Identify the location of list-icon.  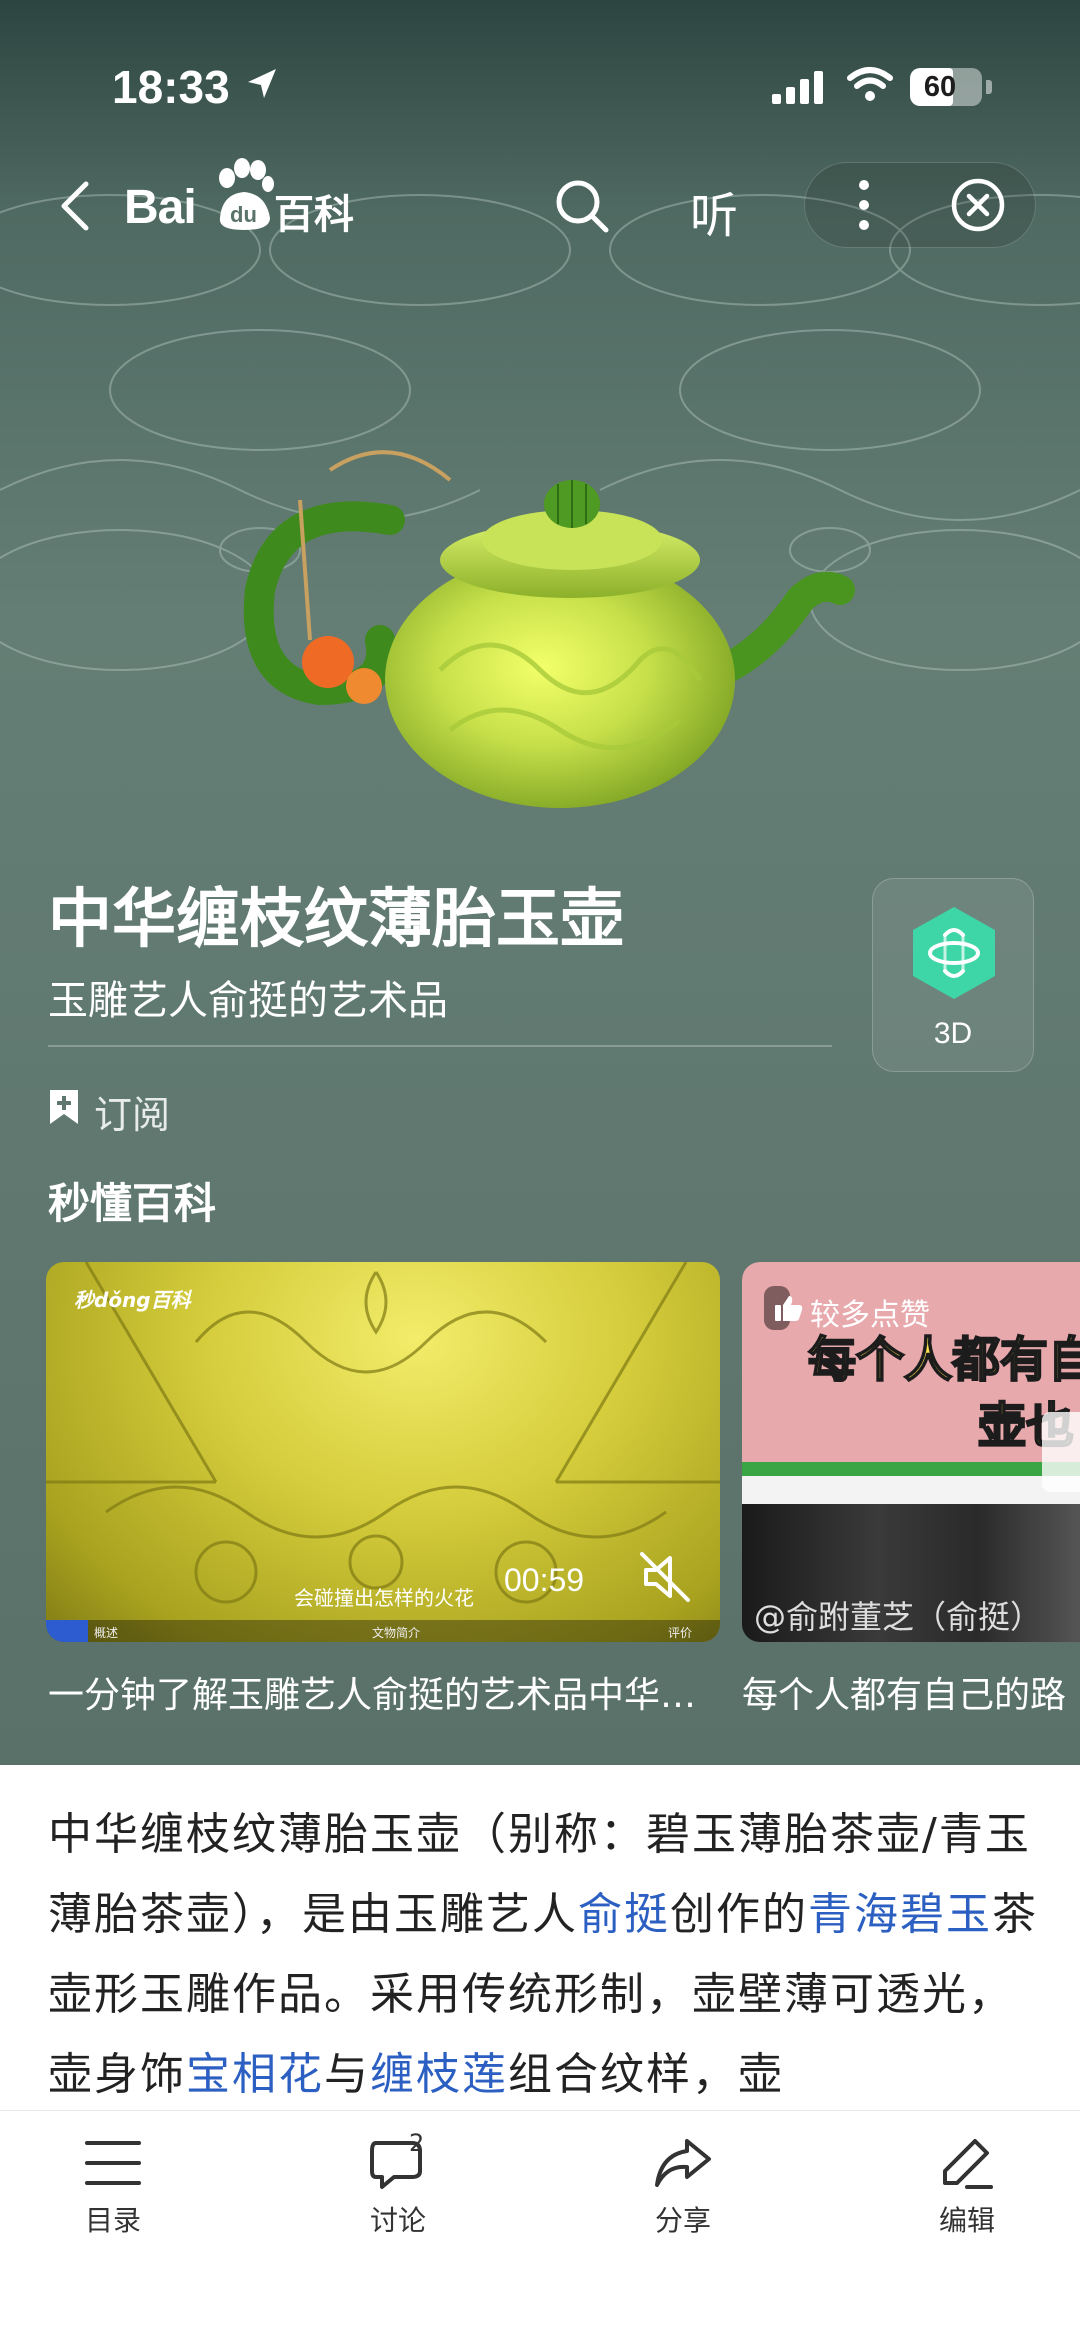
(113, 2163).